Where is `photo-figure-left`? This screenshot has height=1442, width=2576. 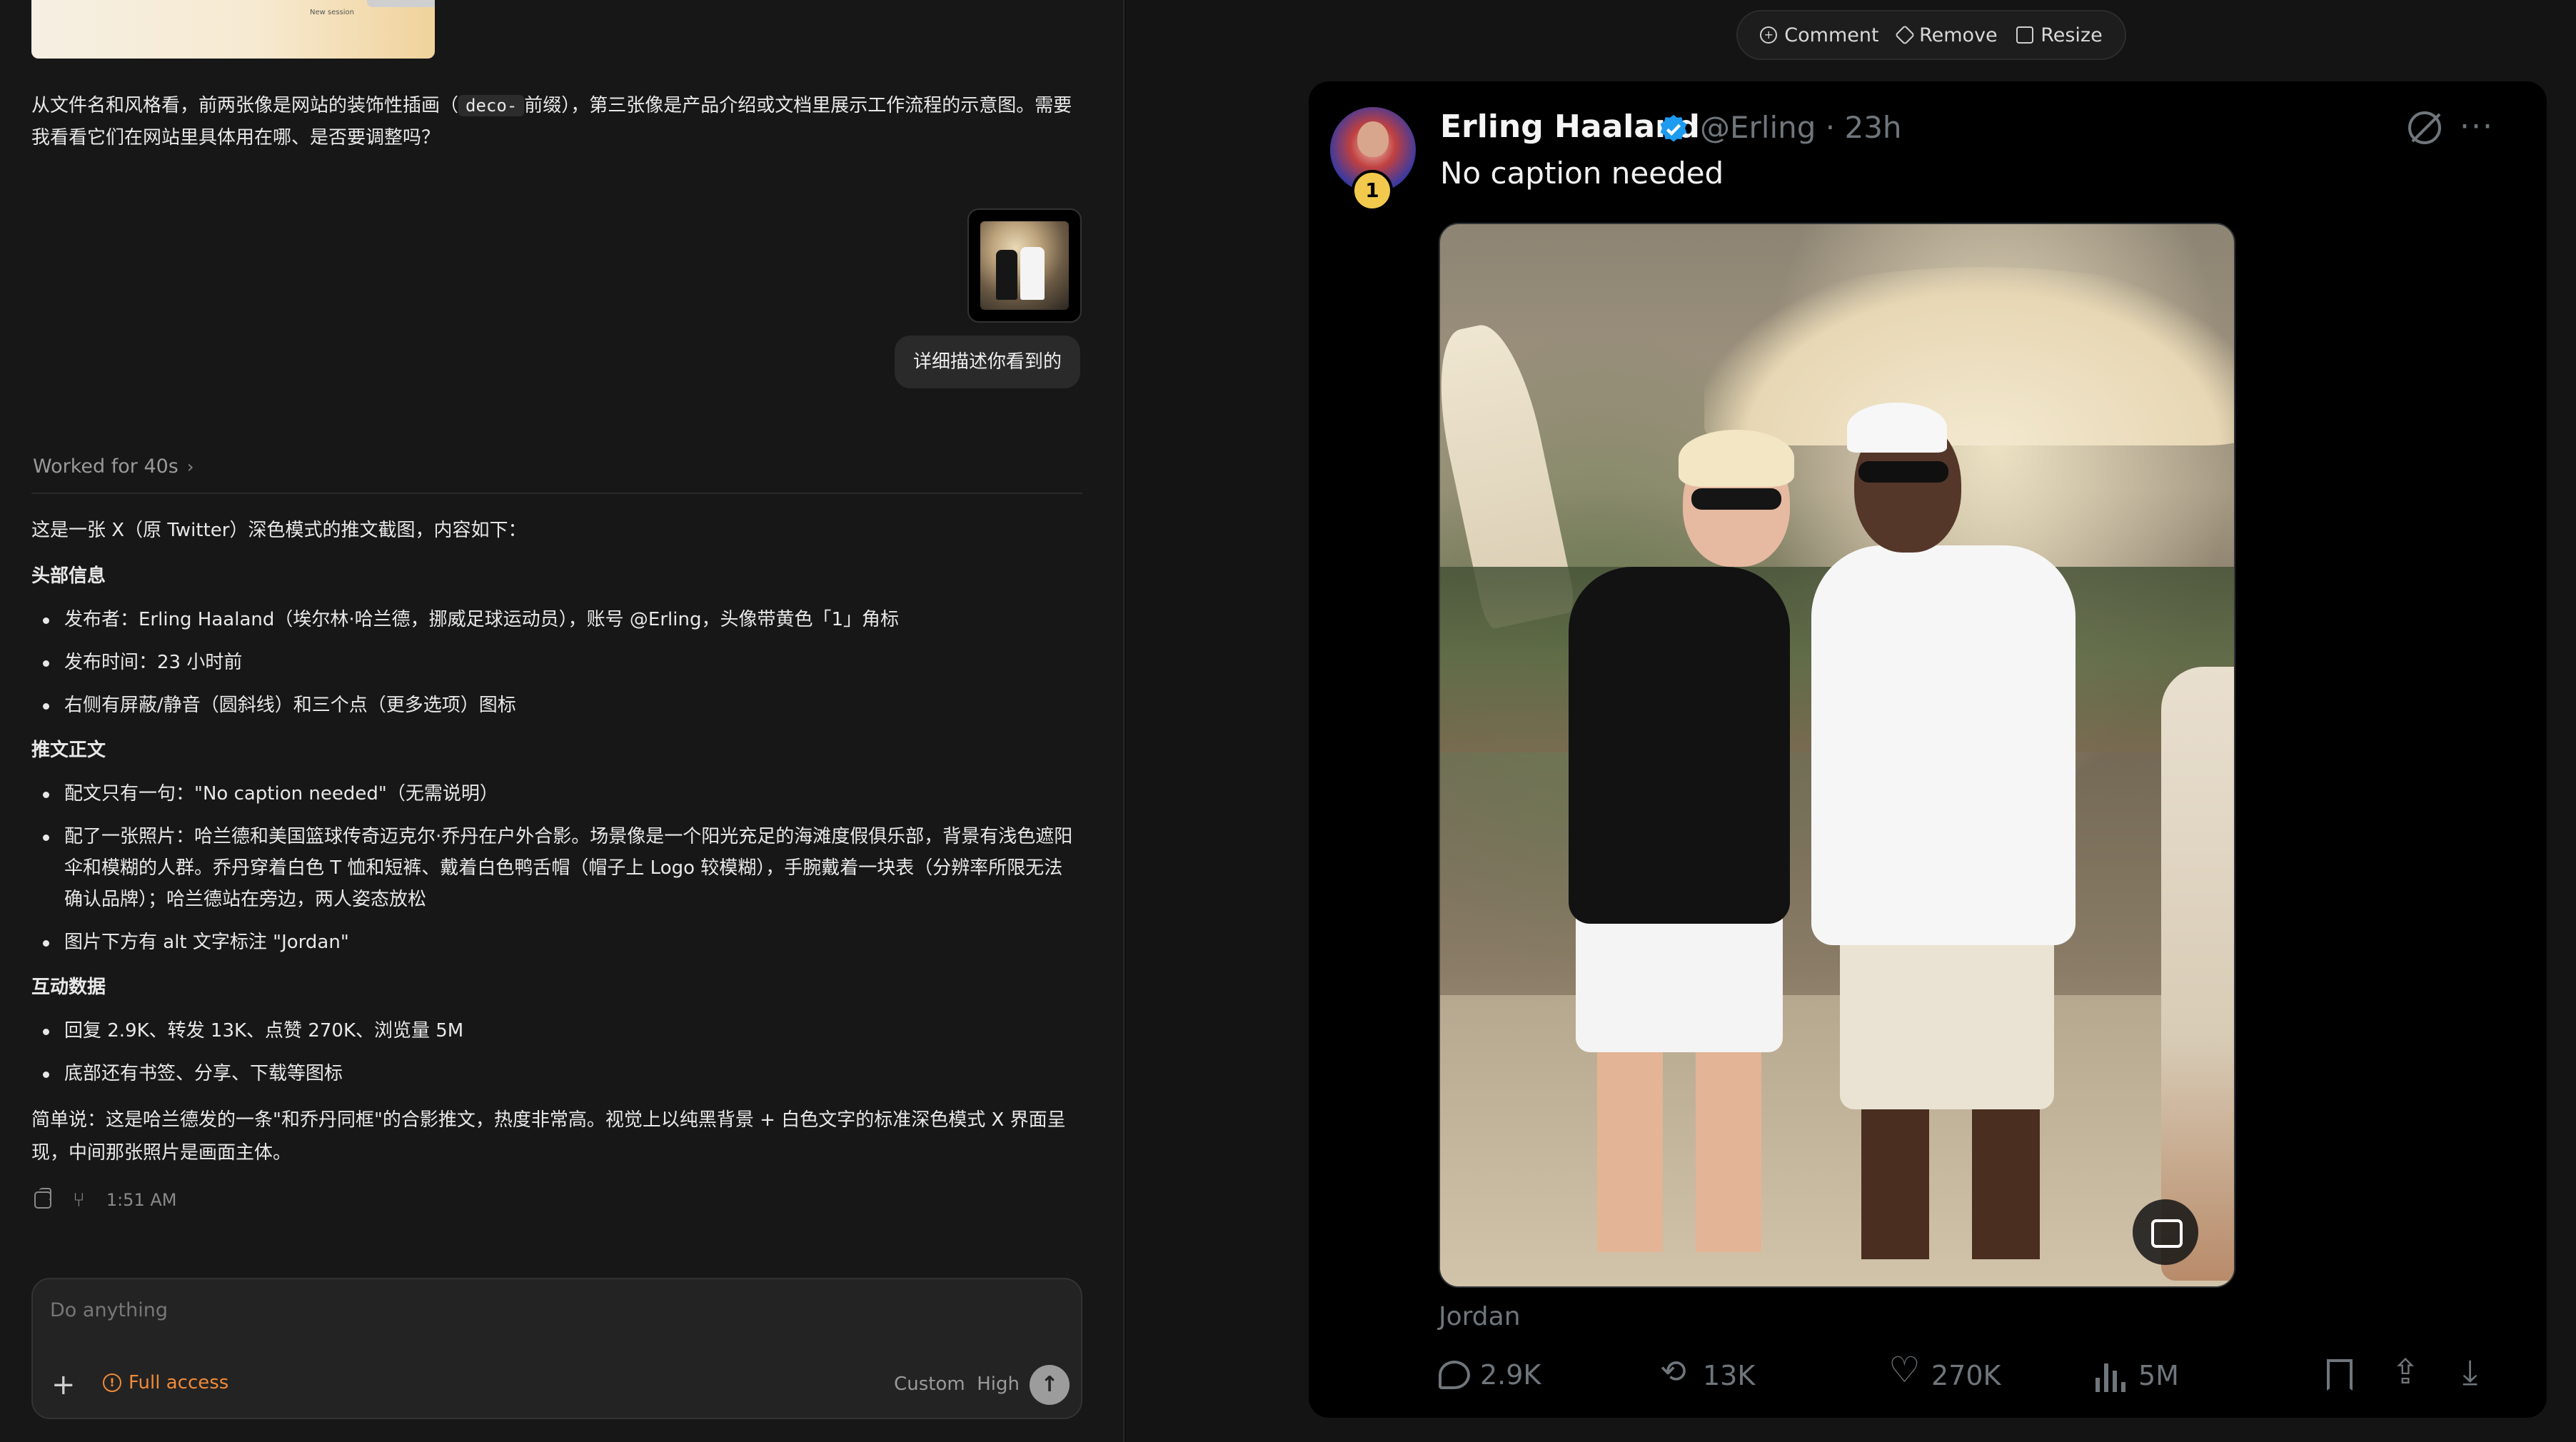
photo-figure-left is located at coordinates (1006, 275).